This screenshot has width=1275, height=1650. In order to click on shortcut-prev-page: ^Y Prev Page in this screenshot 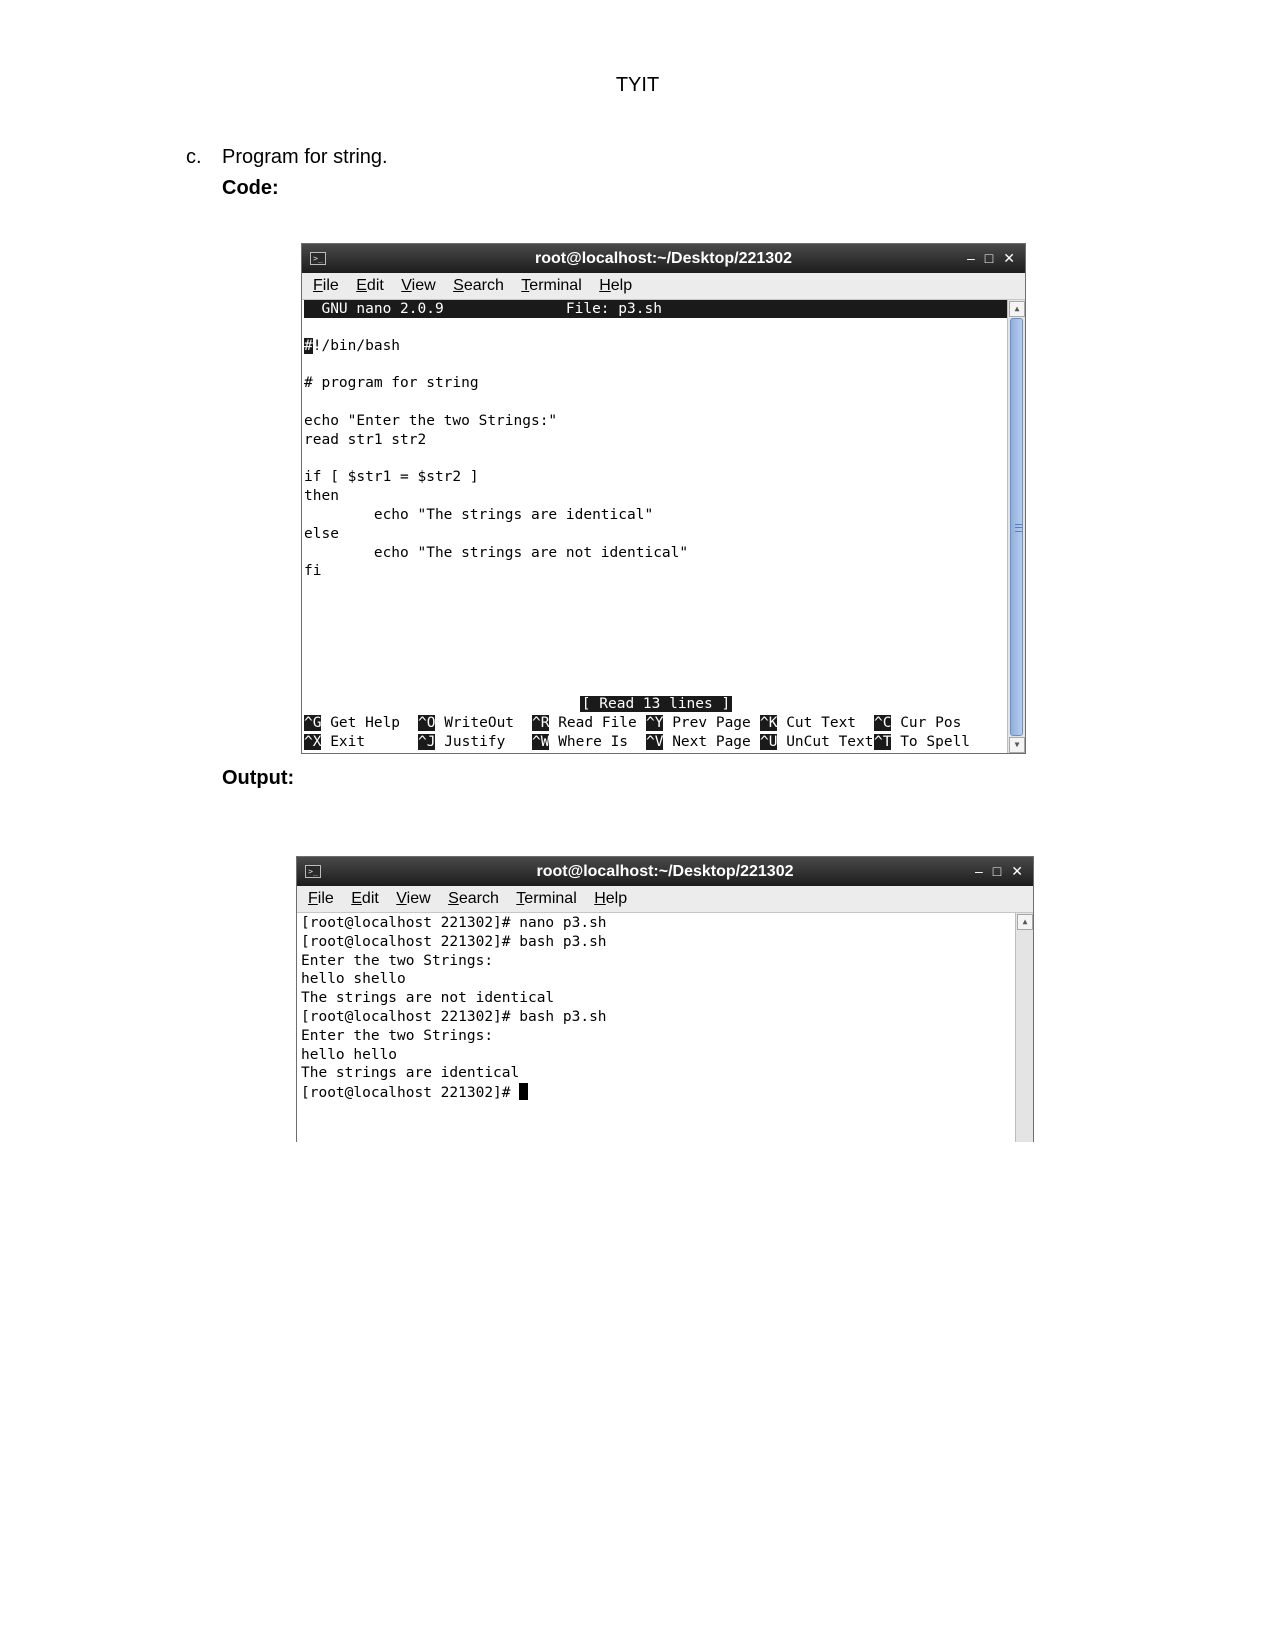, I will do `click(698, 723)`.